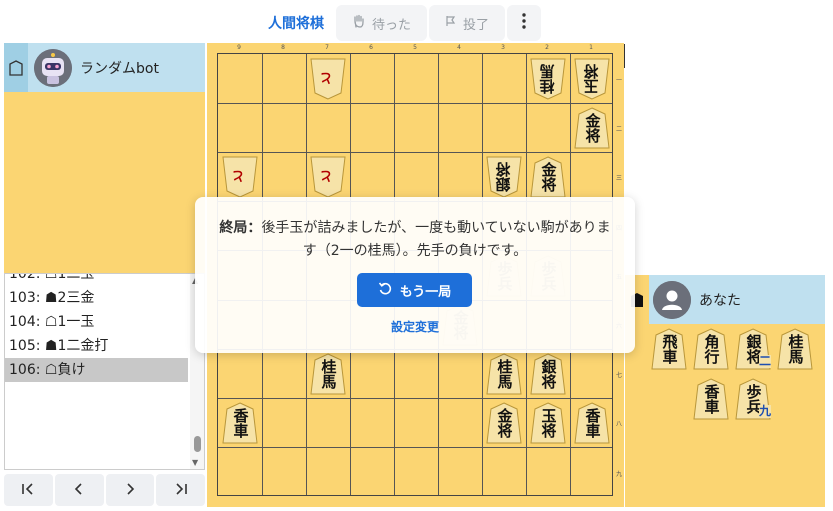 Image resolution: width=833 pixels, height=511 pixels. What do you see at coordinates (96, 280) in the screenshot?
I see `move-list-item: 102: ☖1二玉` at bounding box center [96, 280].